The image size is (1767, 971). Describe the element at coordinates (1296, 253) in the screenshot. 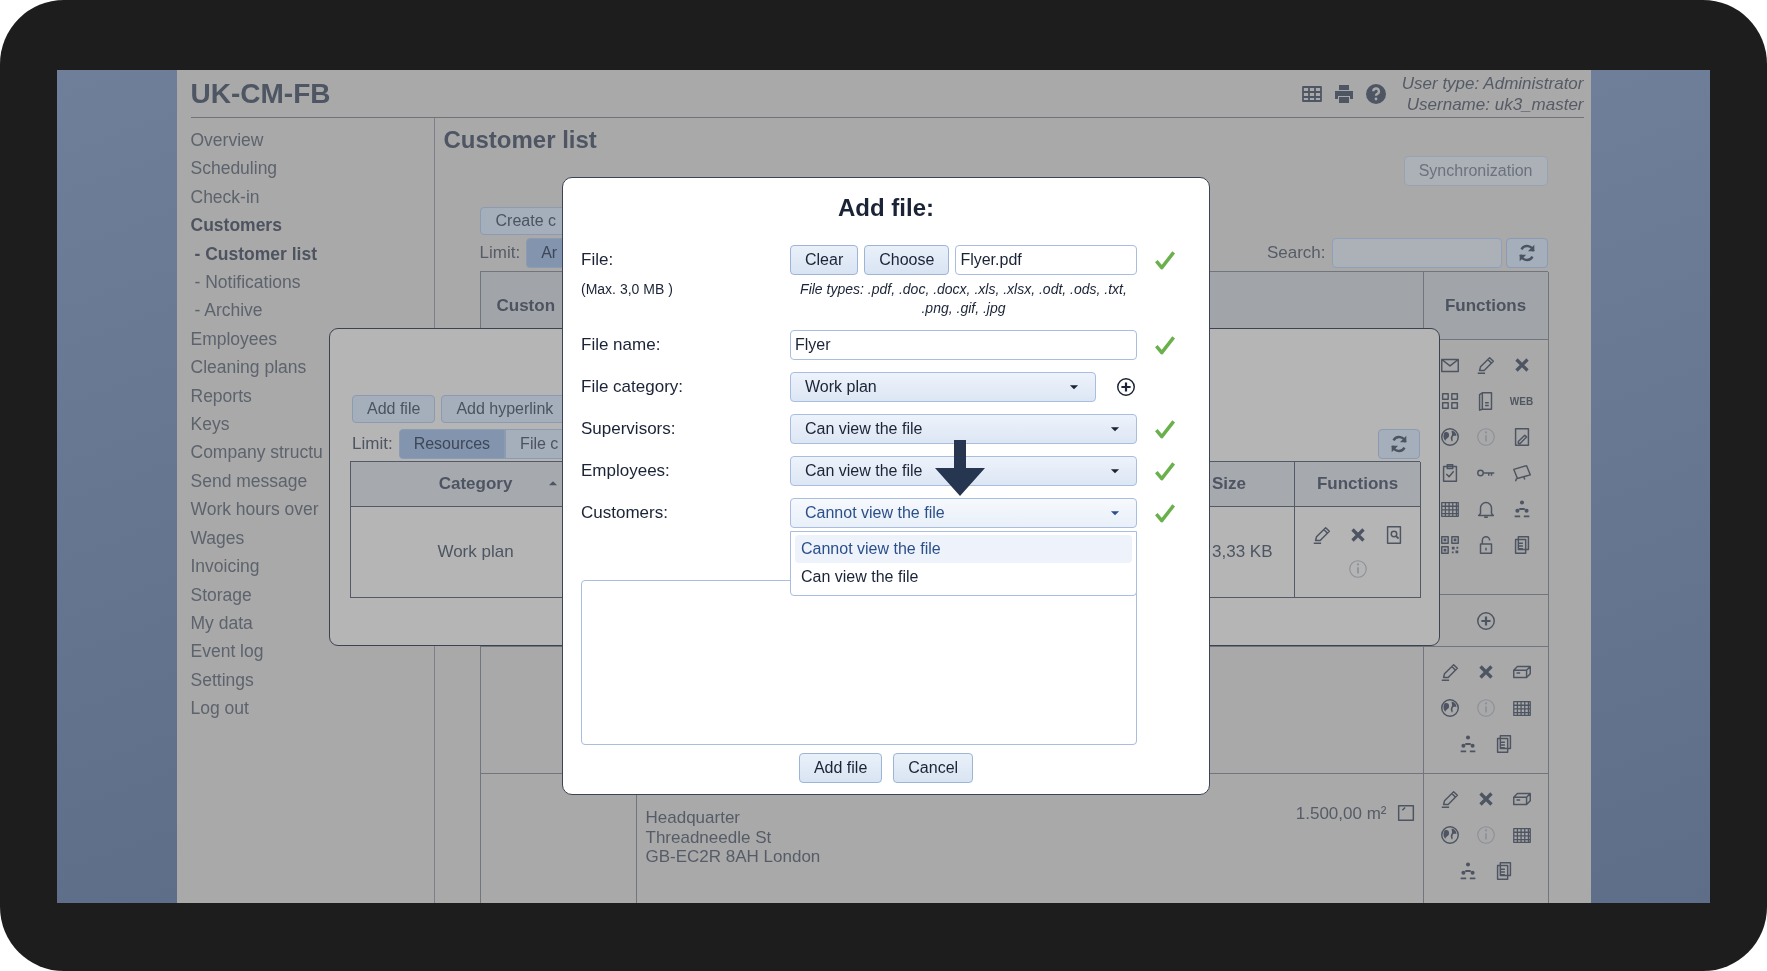

I see `search-label: Search:` at that location.